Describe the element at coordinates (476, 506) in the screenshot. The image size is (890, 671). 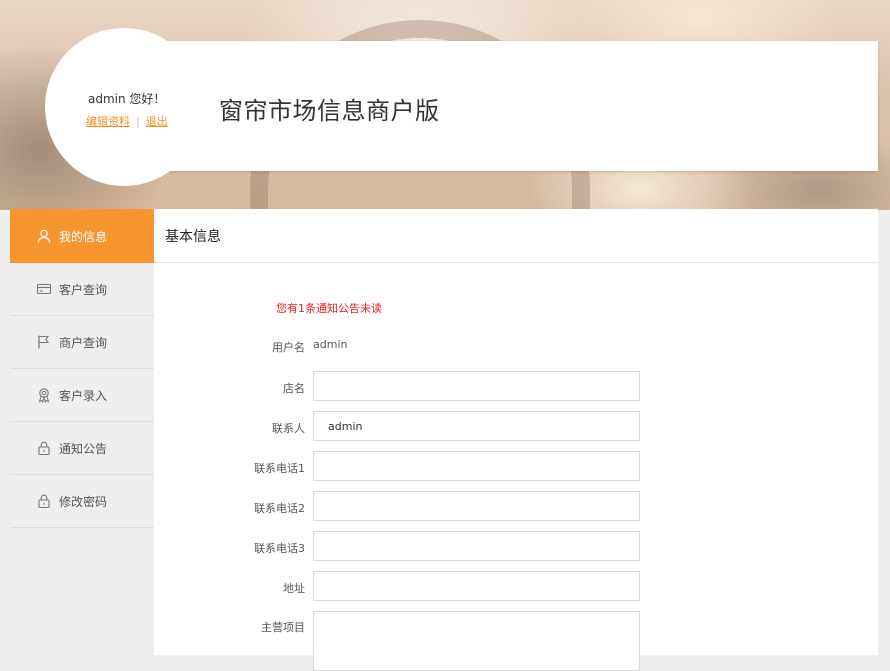
I see `phone2-input` at that location.